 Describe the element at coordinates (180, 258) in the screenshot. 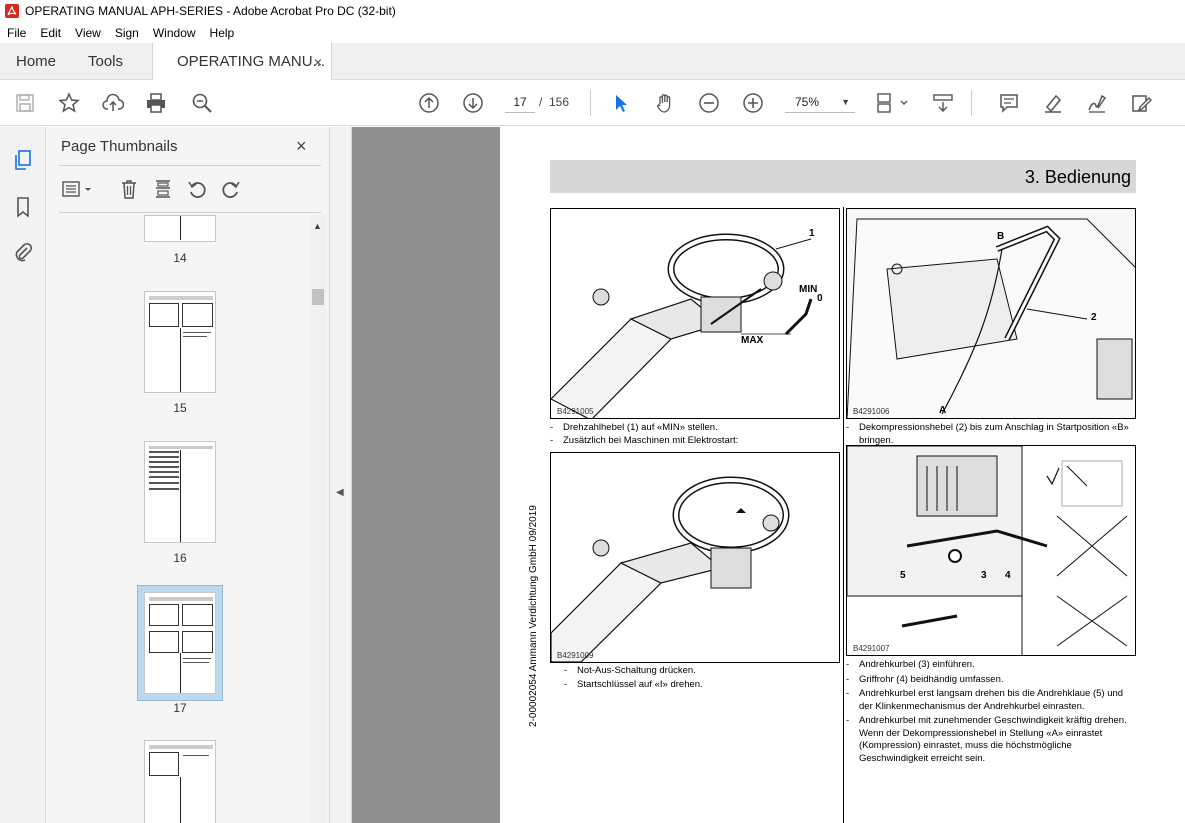

I see `thumbnail-label: 14` at that location.